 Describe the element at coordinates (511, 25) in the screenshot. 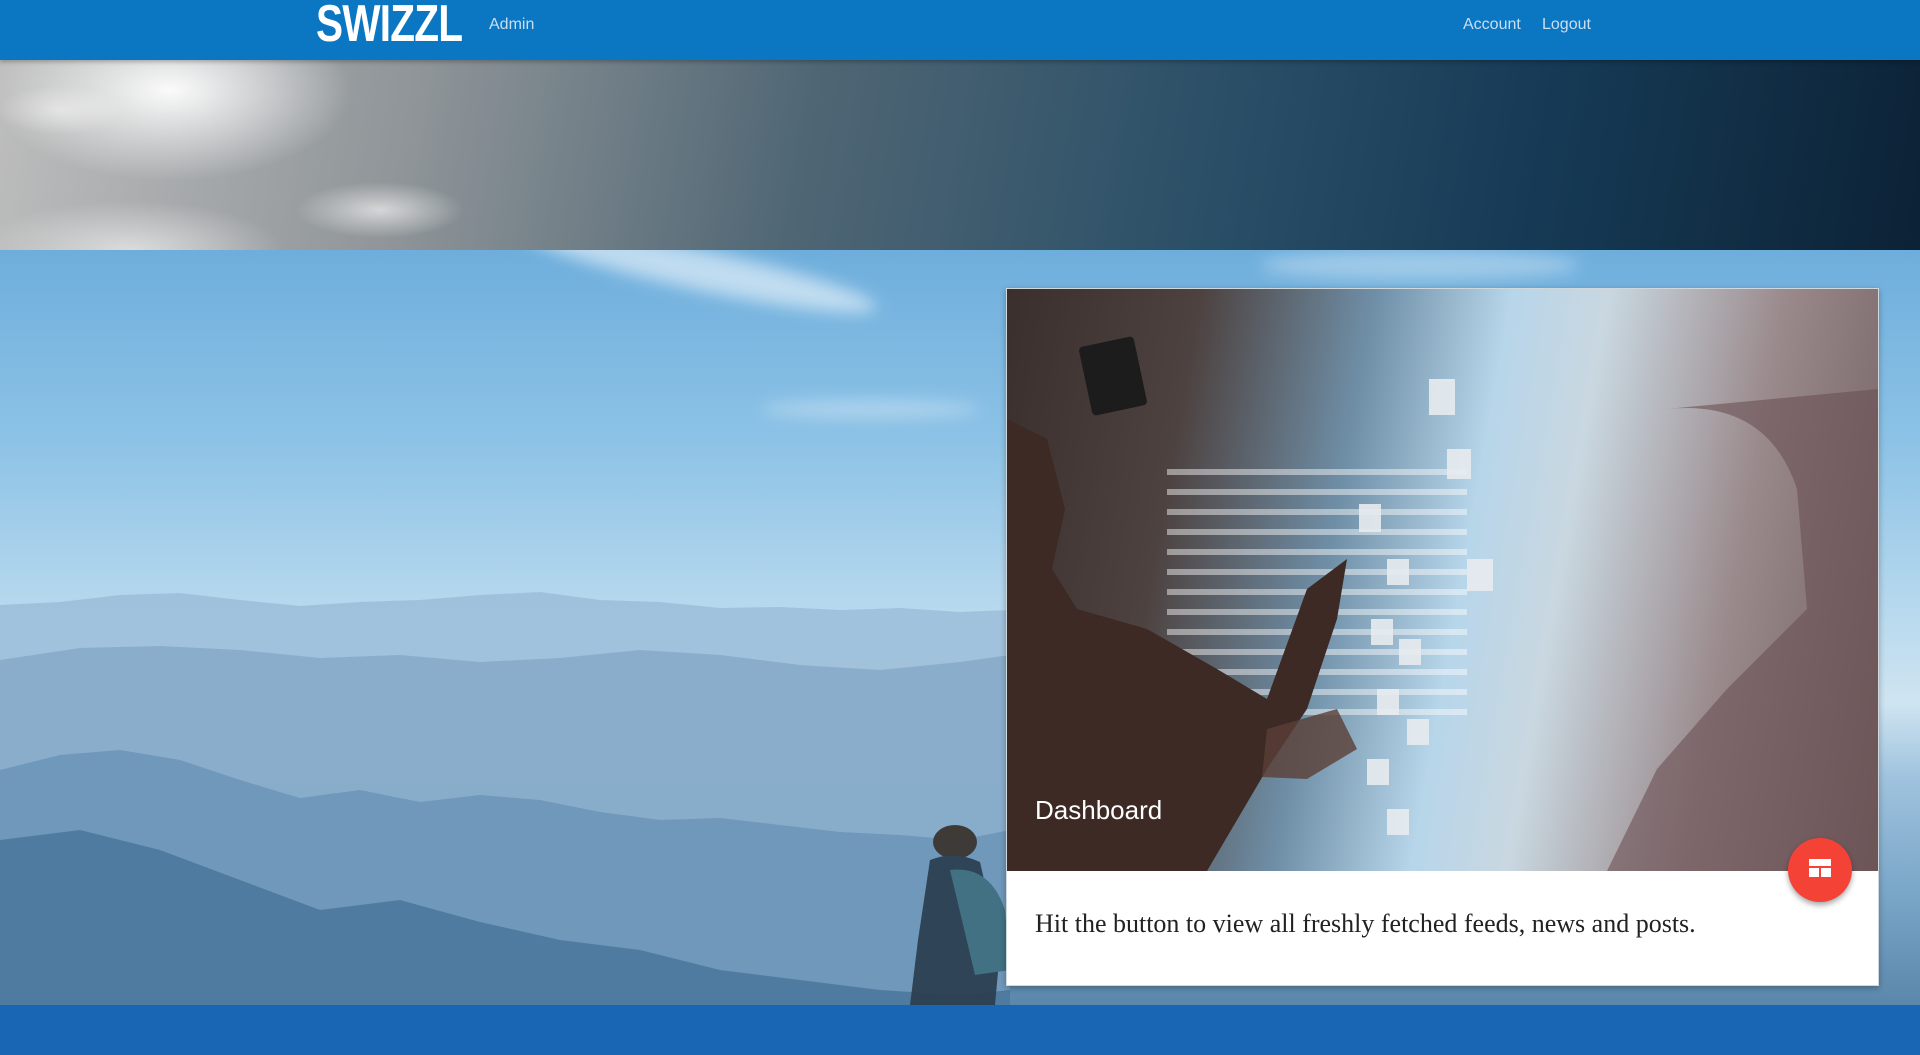

I see `nav-admin-link: Admin` at that location.